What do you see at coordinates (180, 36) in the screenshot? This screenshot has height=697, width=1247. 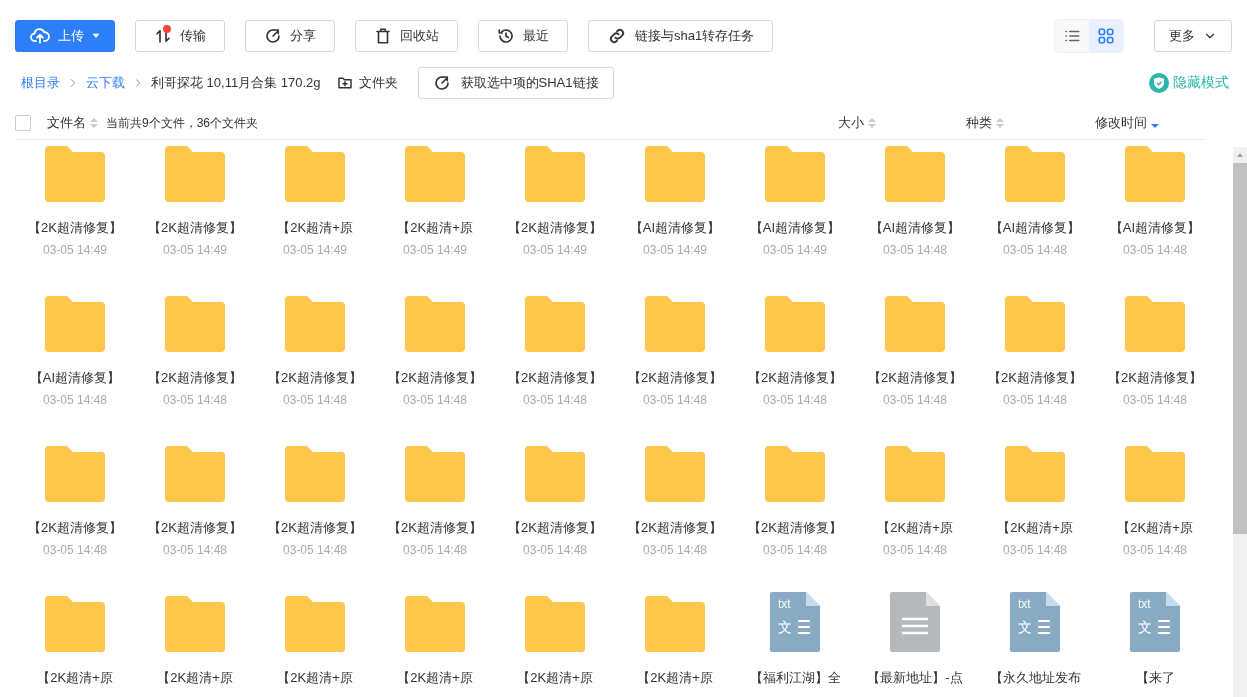 I see `toolbar-button: 传输` at bounding box center [180, 36].